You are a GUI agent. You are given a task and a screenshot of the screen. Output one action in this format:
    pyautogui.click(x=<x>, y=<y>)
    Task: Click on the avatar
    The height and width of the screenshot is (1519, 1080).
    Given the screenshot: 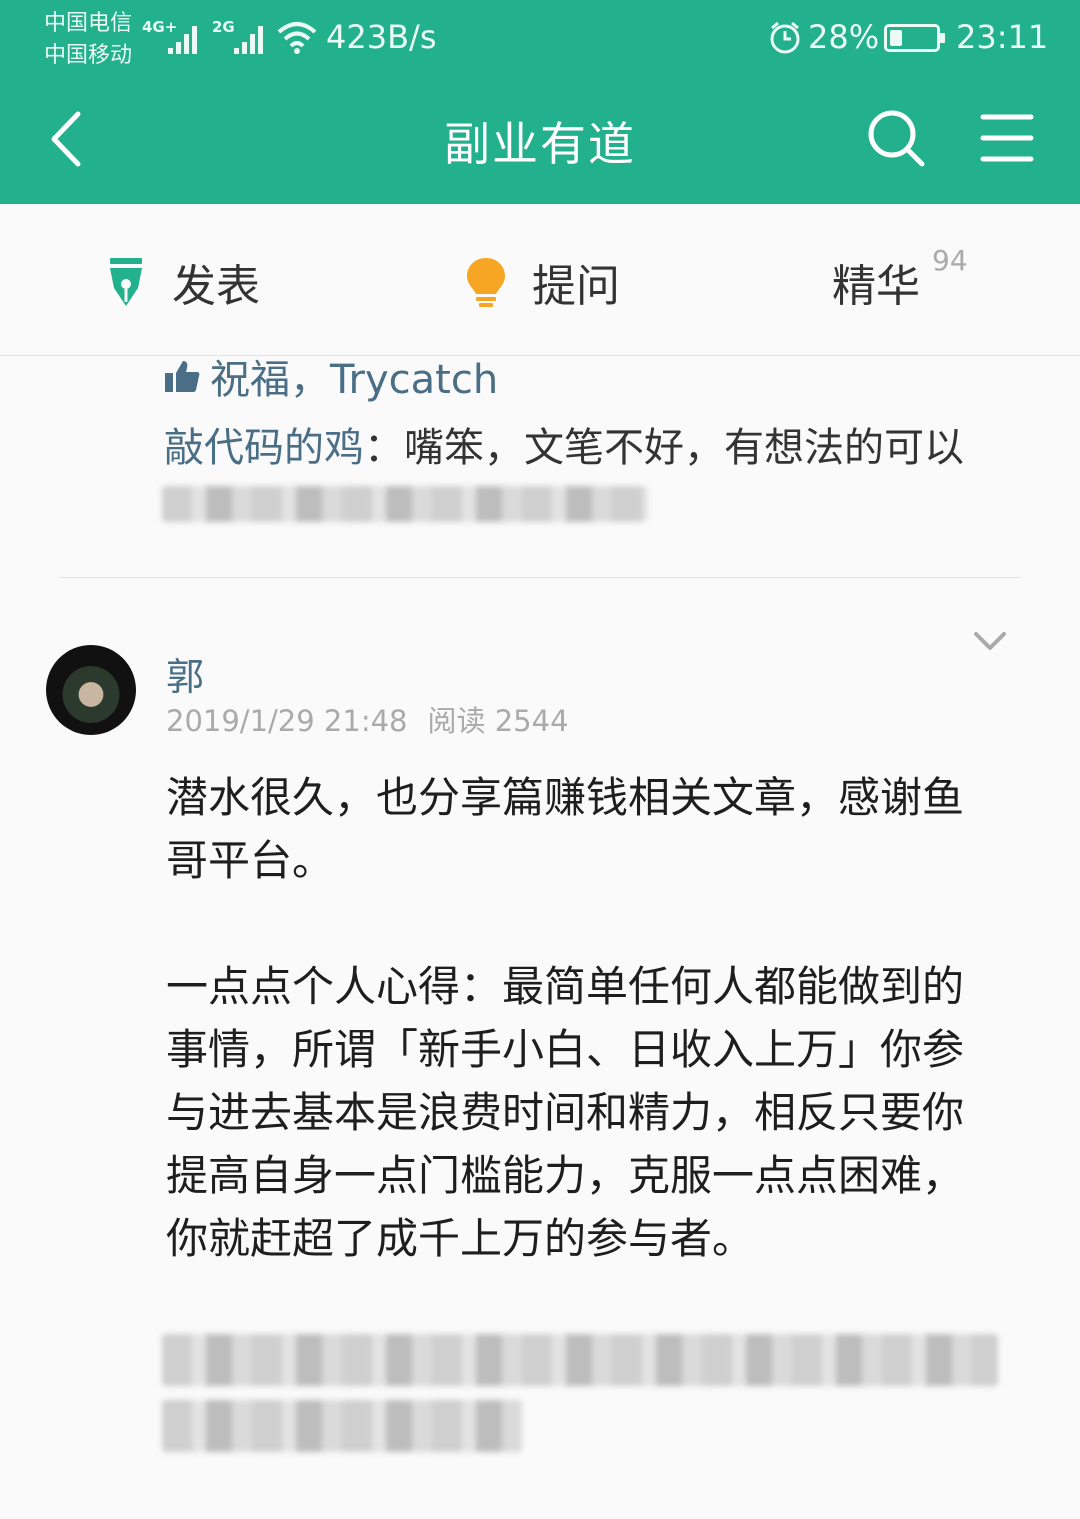 What is the action you would take?
    pyautogui.click(x=91, y=690)
    